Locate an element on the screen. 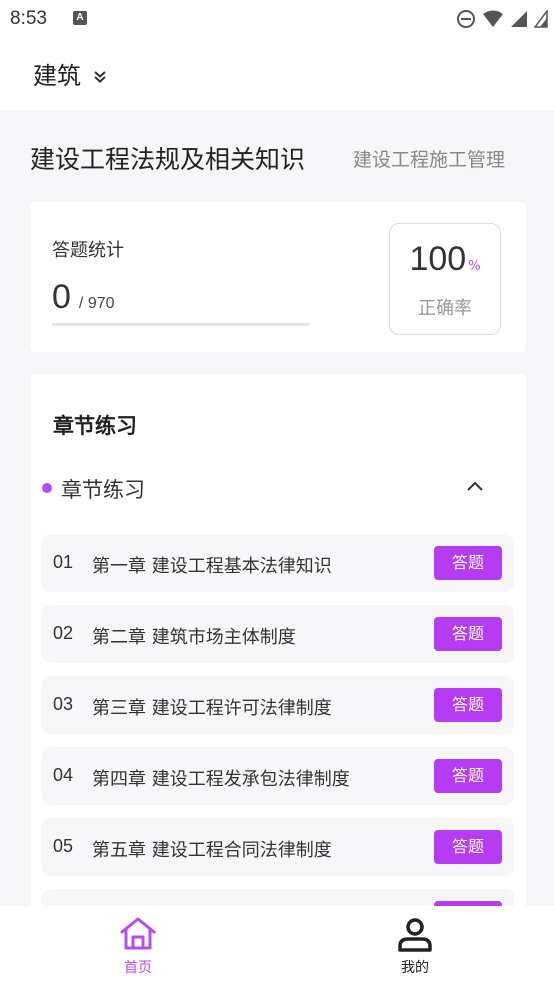 This screenshot has height=984, width=554. stats-title: 答题统计 is located at coordinates (88, 250).